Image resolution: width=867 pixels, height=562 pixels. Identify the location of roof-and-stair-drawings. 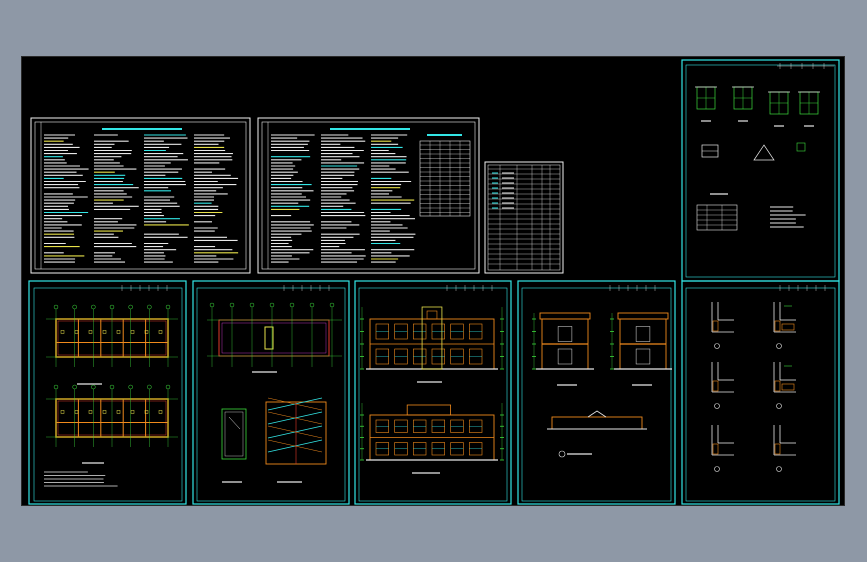
(274, 384).